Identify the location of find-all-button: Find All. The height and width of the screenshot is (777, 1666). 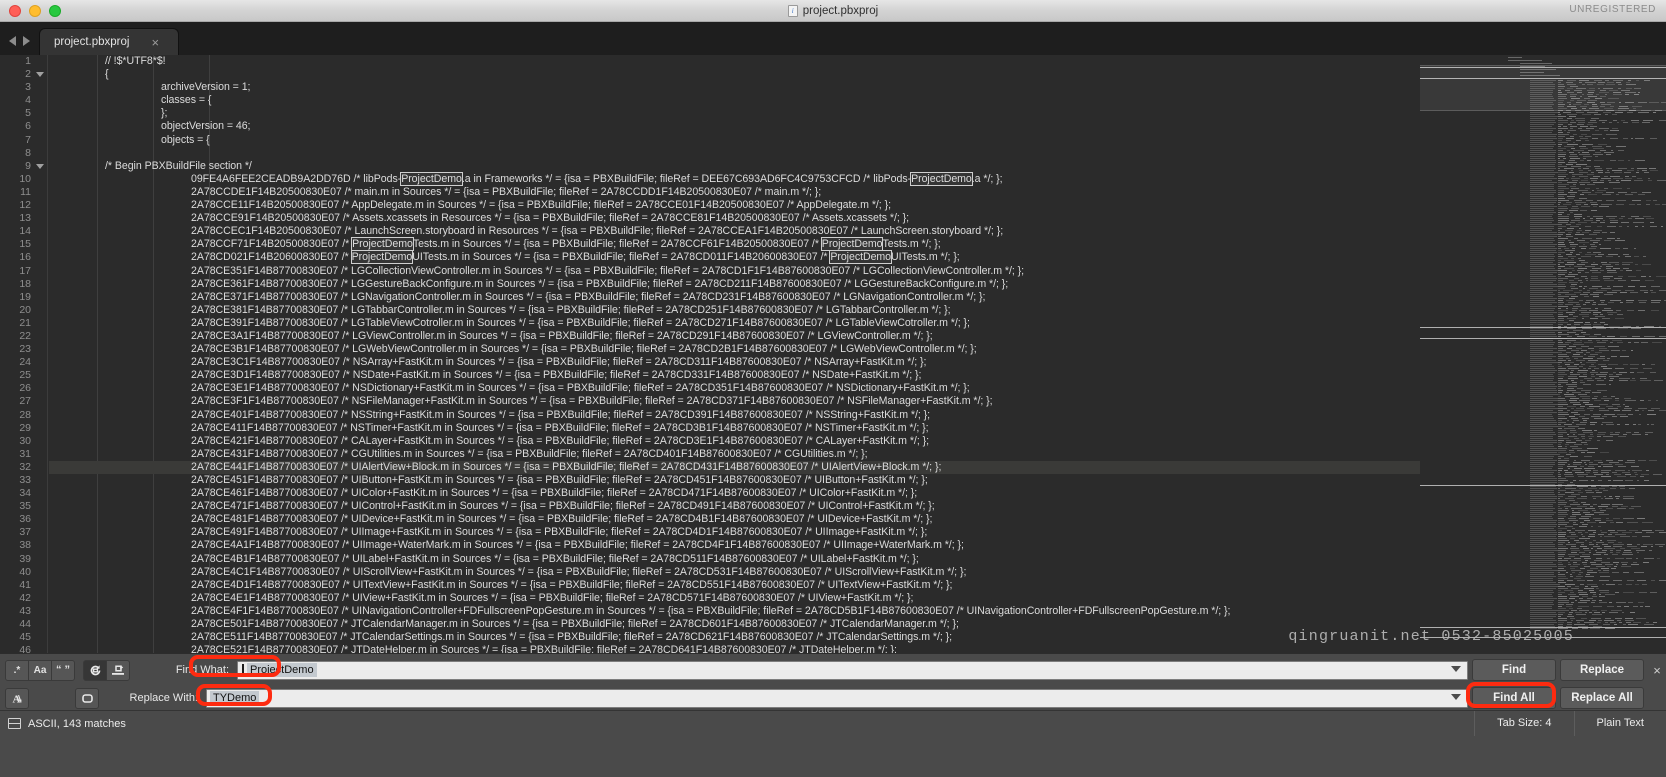
(1514, 698).